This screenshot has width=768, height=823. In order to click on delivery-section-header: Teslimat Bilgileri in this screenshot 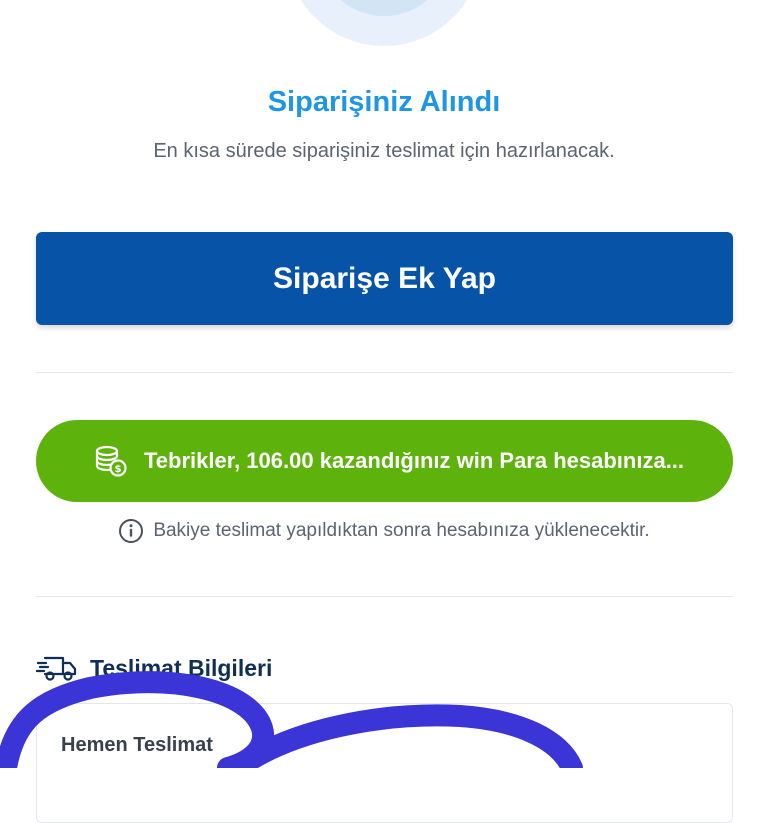, I will do `click(154, 668)`.